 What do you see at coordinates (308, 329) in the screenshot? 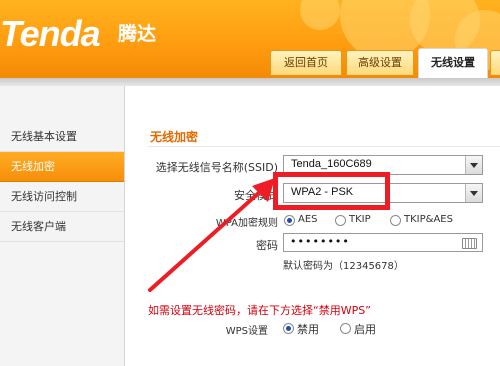
I see `wps-disable-label: 禁用` at bounding box center [308, 329].